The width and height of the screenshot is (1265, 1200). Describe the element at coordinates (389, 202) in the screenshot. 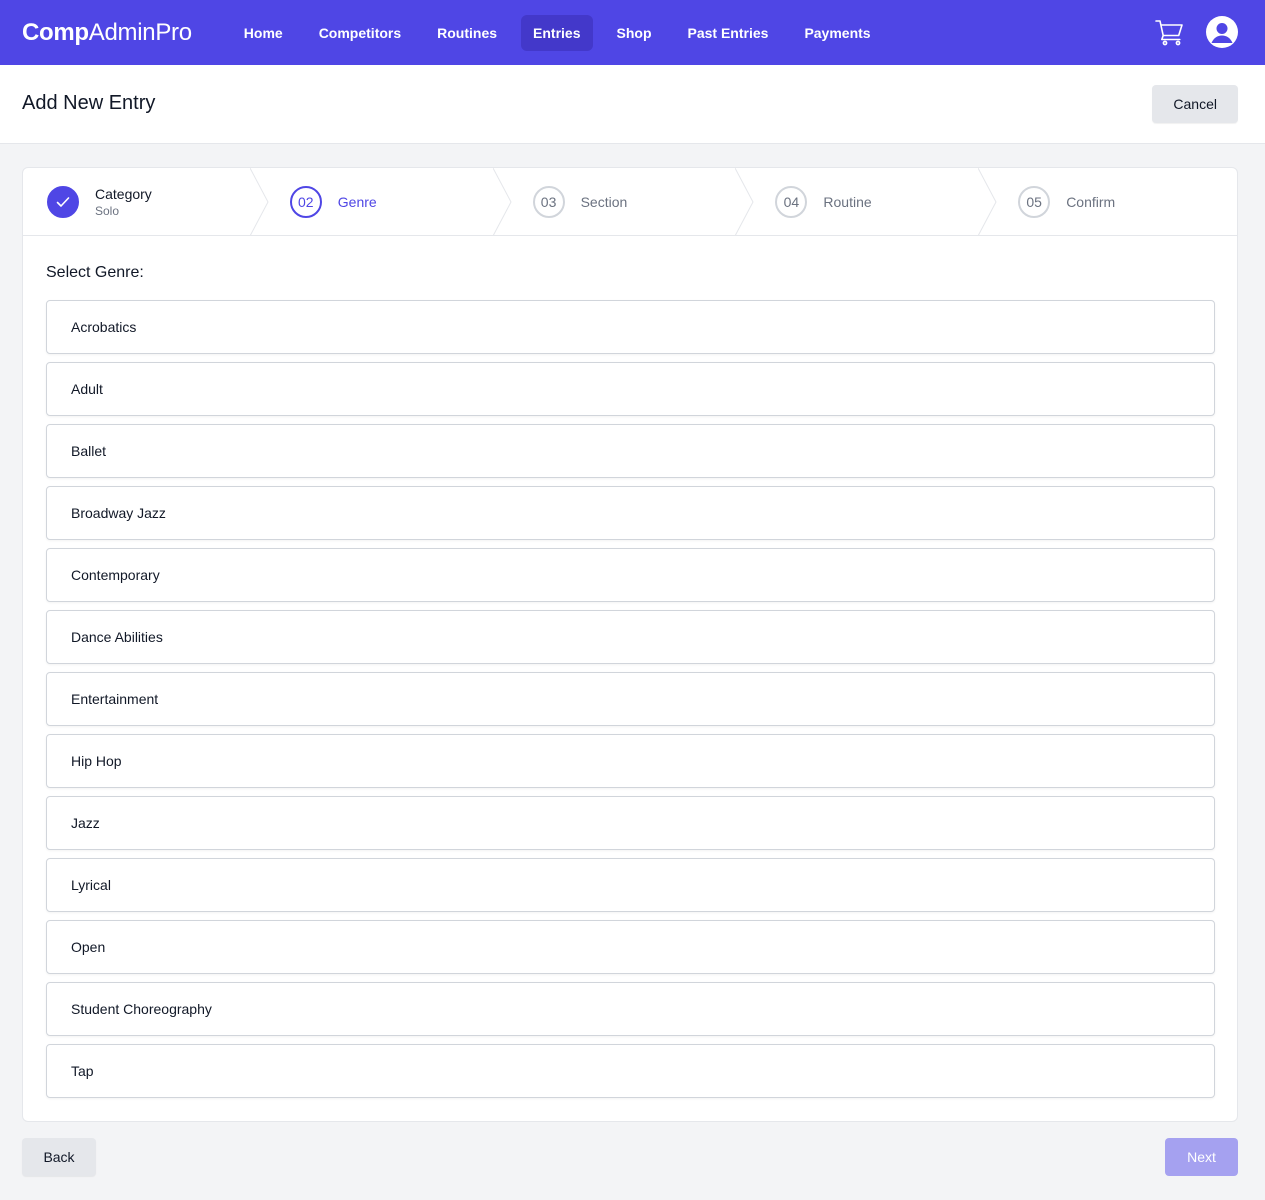

I see `step-genre: 02 Genre` at that location.